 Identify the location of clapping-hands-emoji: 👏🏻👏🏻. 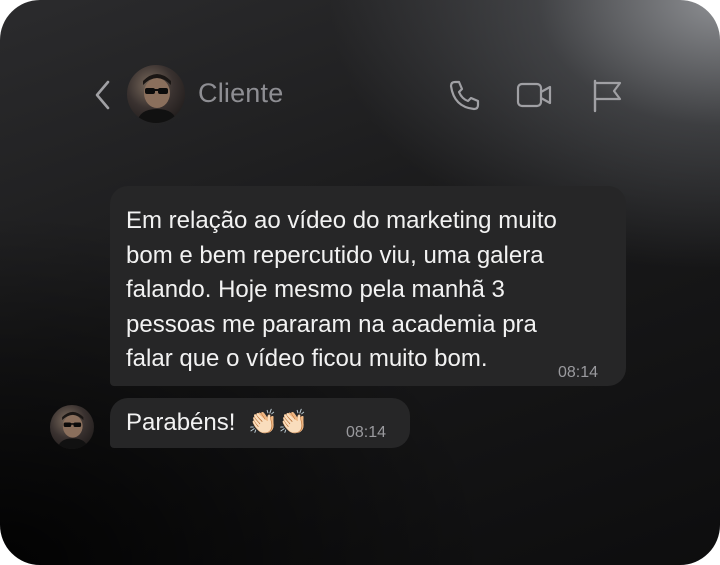
(278, 422).